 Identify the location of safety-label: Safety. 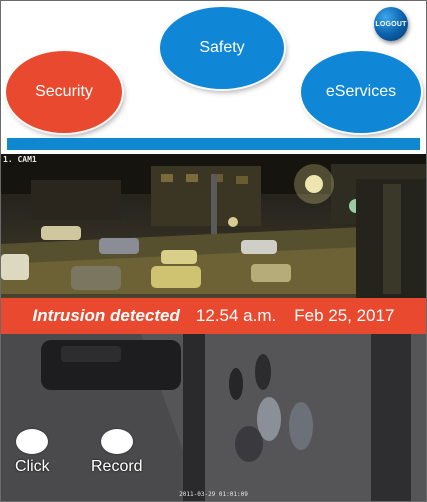
(222, 47).